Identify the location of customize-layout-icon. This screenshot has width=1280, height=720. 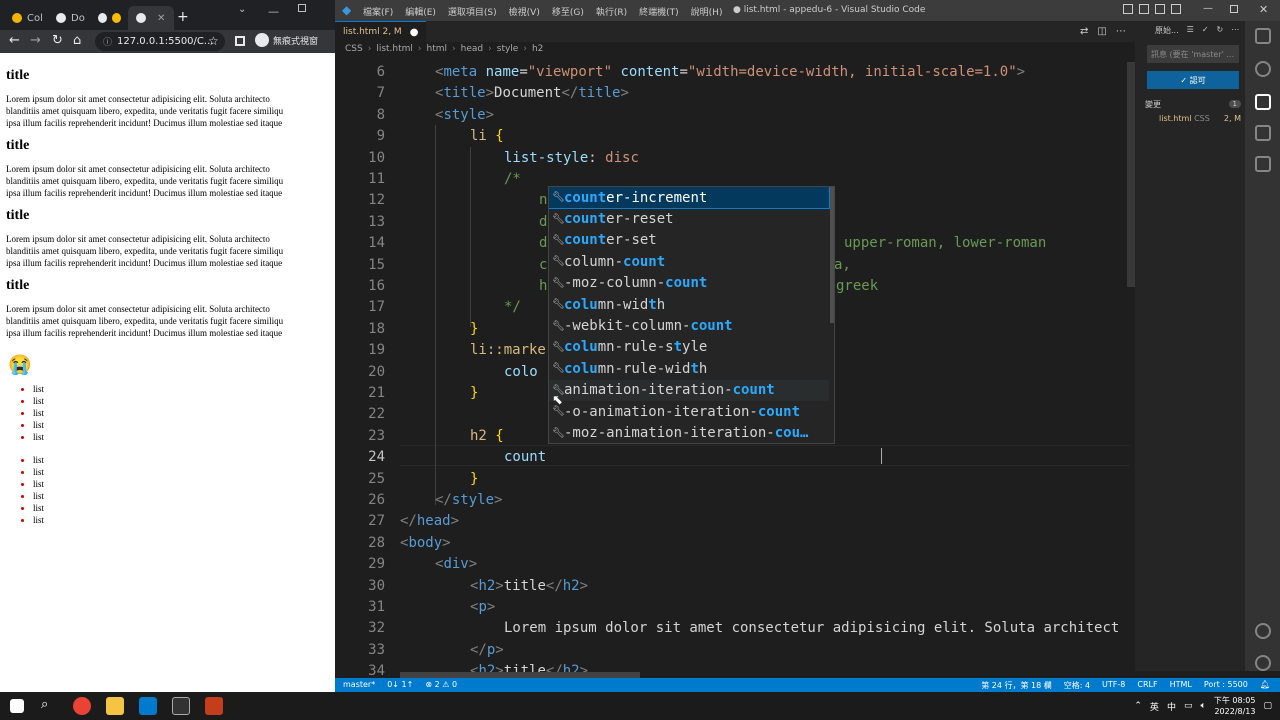
(1176, 9).